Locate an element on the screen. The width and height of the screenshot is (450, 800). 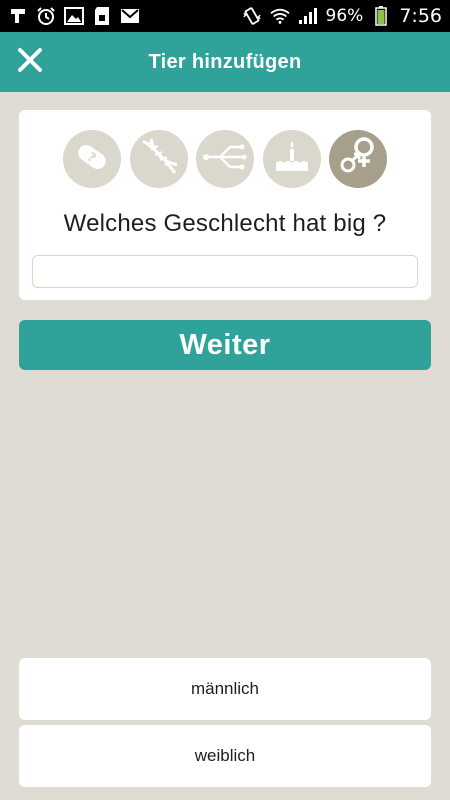
step-gender is located at coordinates (358, 159).